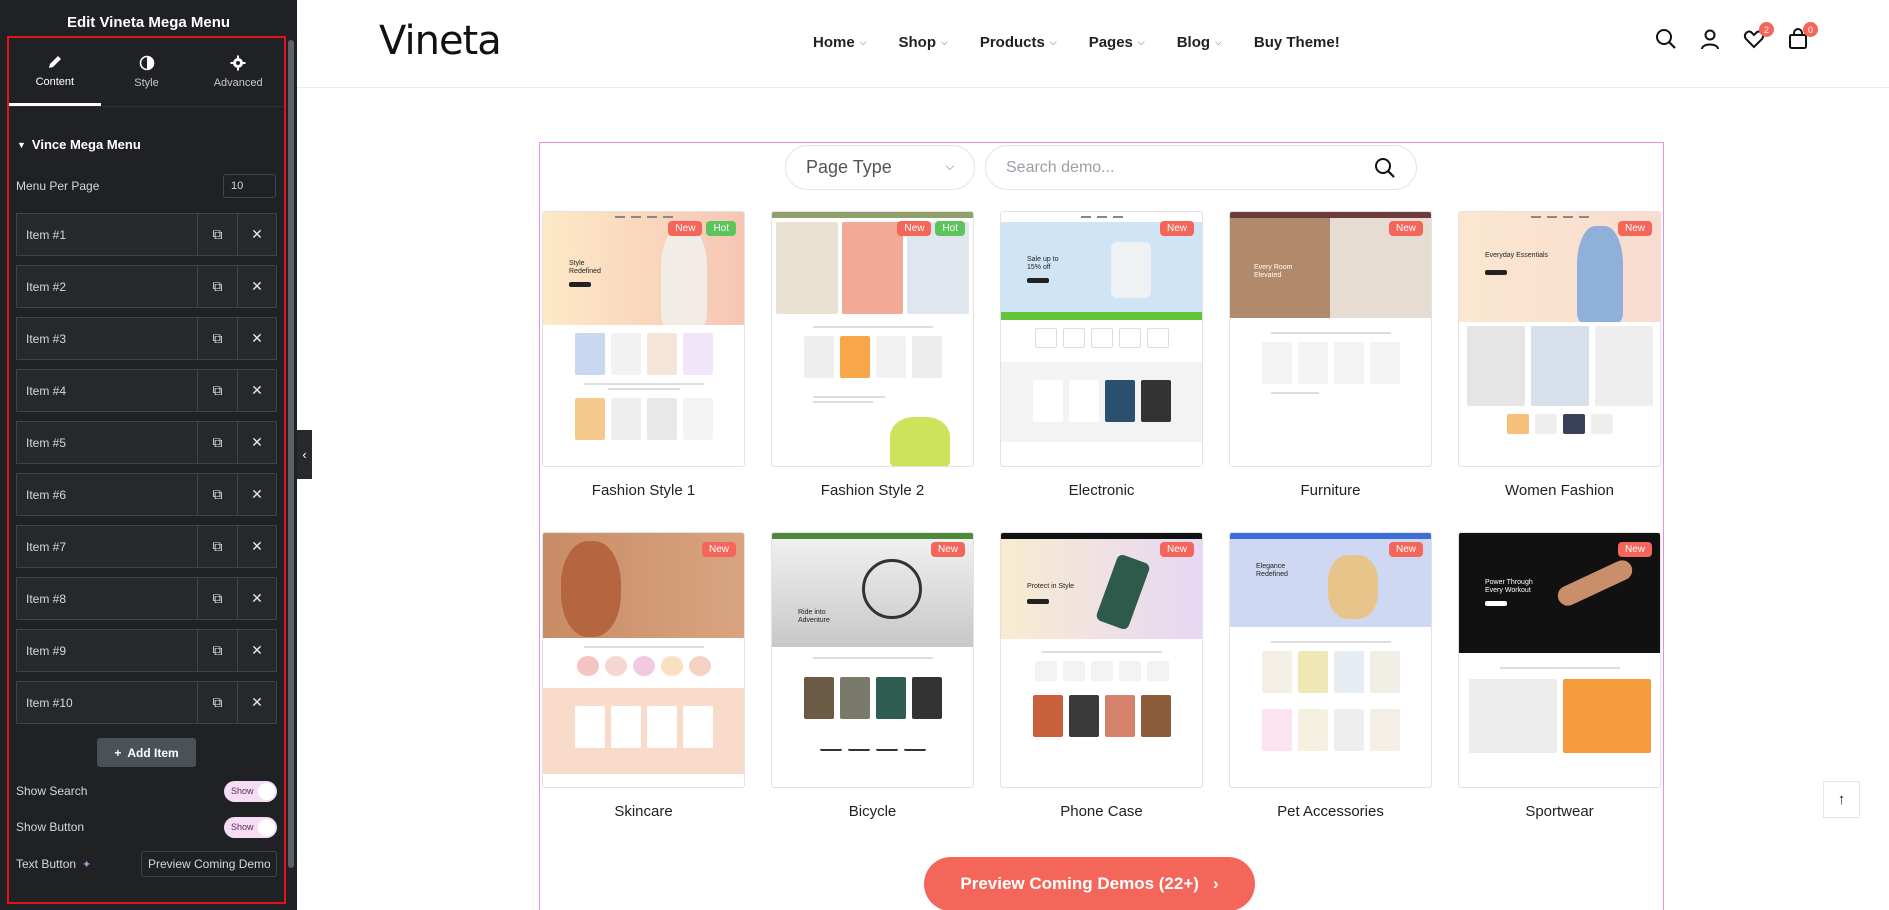 This screenshot has height=910, width=1889. What do you see at coordinates (50, 827) in the screenshot?
I see `show-button-label: Show Button` at bounding box center [50, 827].